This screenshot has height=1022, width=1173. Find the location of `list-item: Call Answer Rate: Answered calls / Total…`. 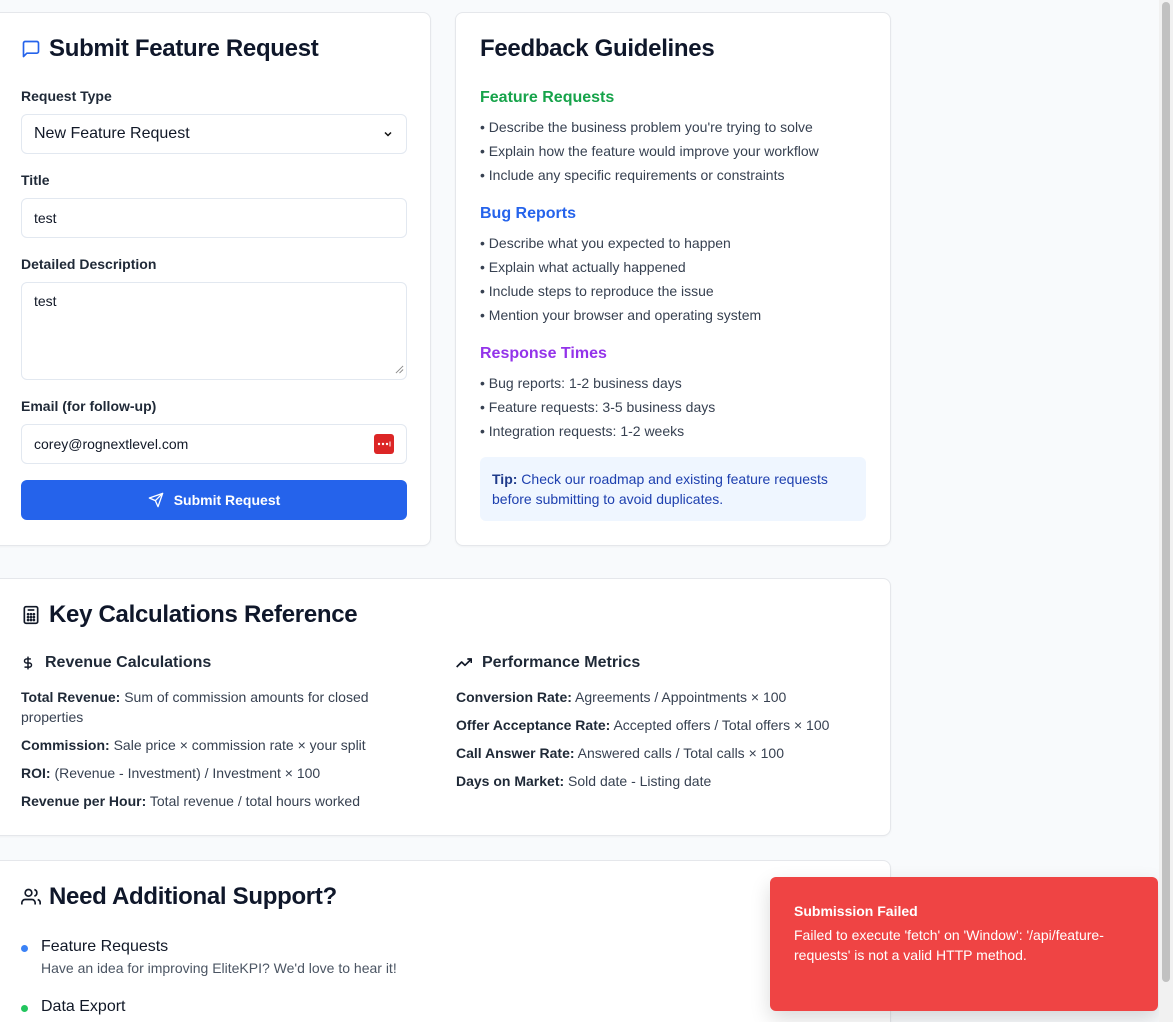

list-item: Call Answer Rate: Answered calls / Total… is located at coordinates (666, 753).